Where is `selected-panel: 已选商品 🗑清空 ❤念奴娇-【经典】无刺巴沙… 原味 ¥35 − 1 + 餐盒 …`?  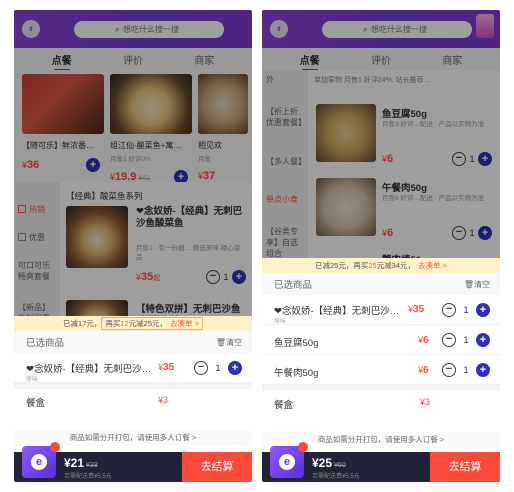
selected-panel: 已选商品 🗑清空 ❤念奴娇-【经典】无刺巴沙… 原味 ¥35 − 1 + 餐盒 … is located at coordinates (133, 391).